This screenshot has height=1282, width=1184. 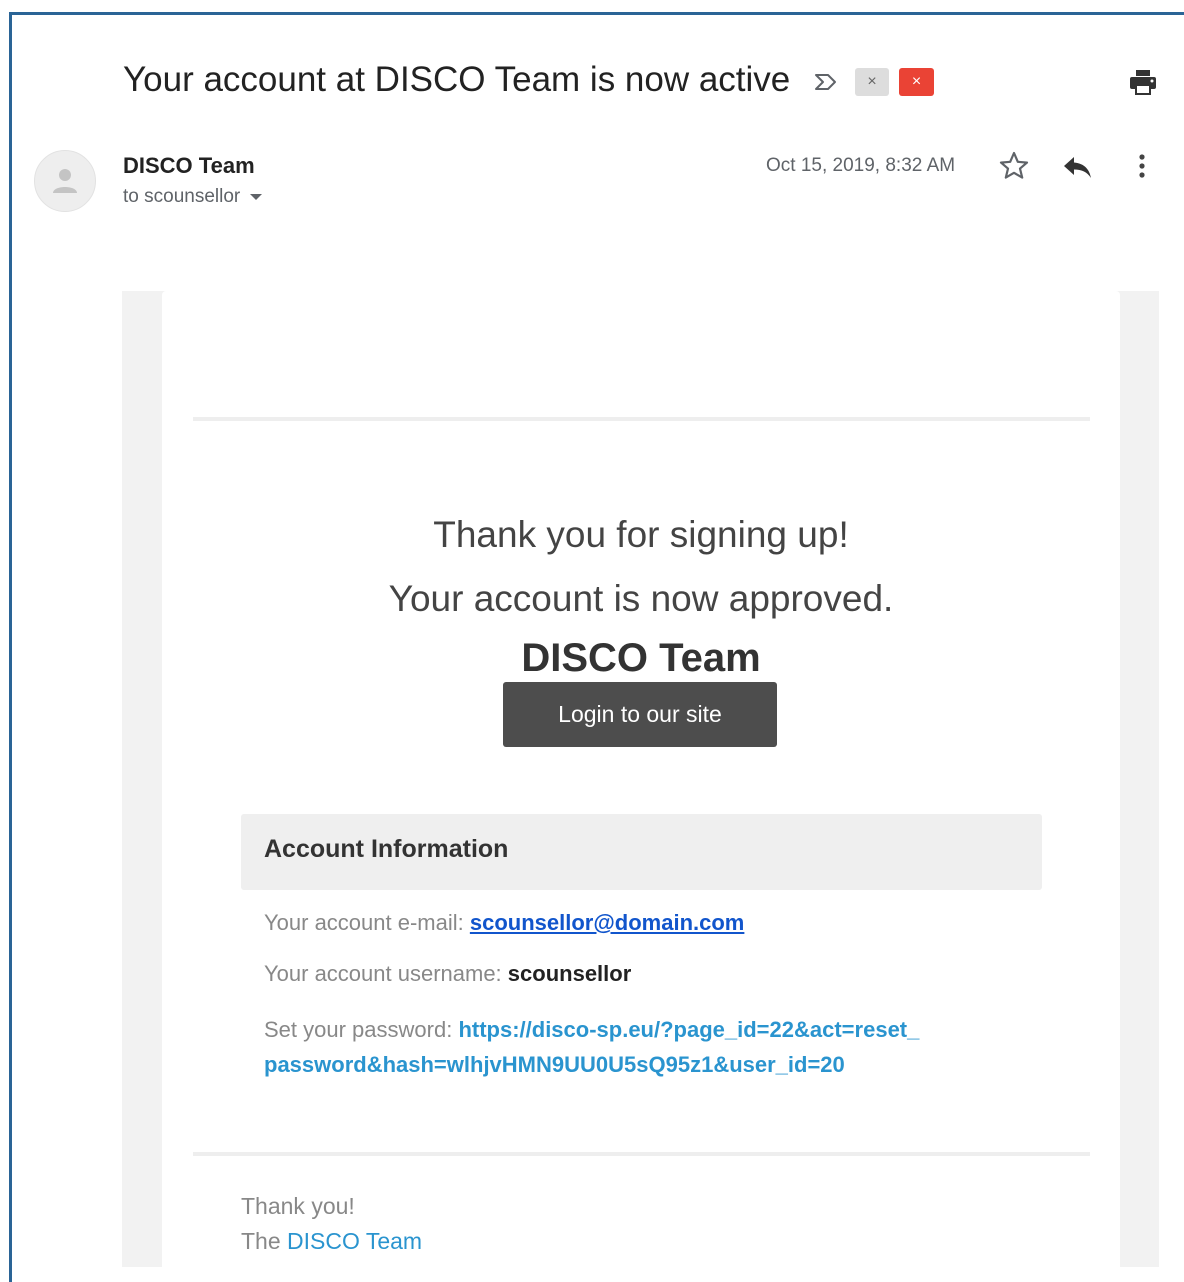 I want to click on account-email-label: Your account e-mail:, so click(x=367, y=922).